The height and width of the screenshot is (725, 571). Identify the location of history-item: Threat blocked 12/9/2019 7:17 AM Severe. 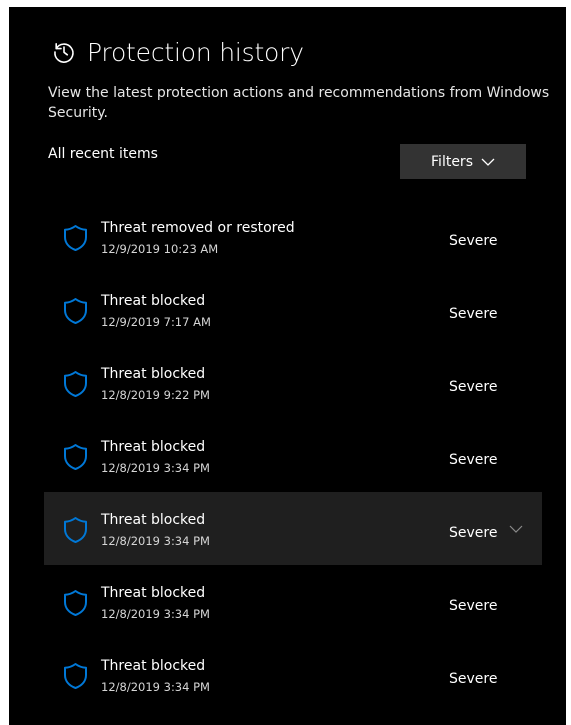
(293, 309).